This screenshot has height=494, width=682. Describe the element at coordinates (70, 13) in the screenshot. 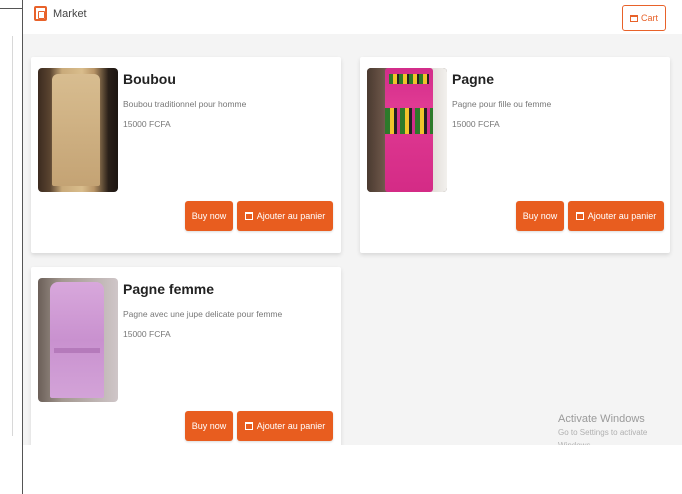

I see `brand-name: Market` at that location.